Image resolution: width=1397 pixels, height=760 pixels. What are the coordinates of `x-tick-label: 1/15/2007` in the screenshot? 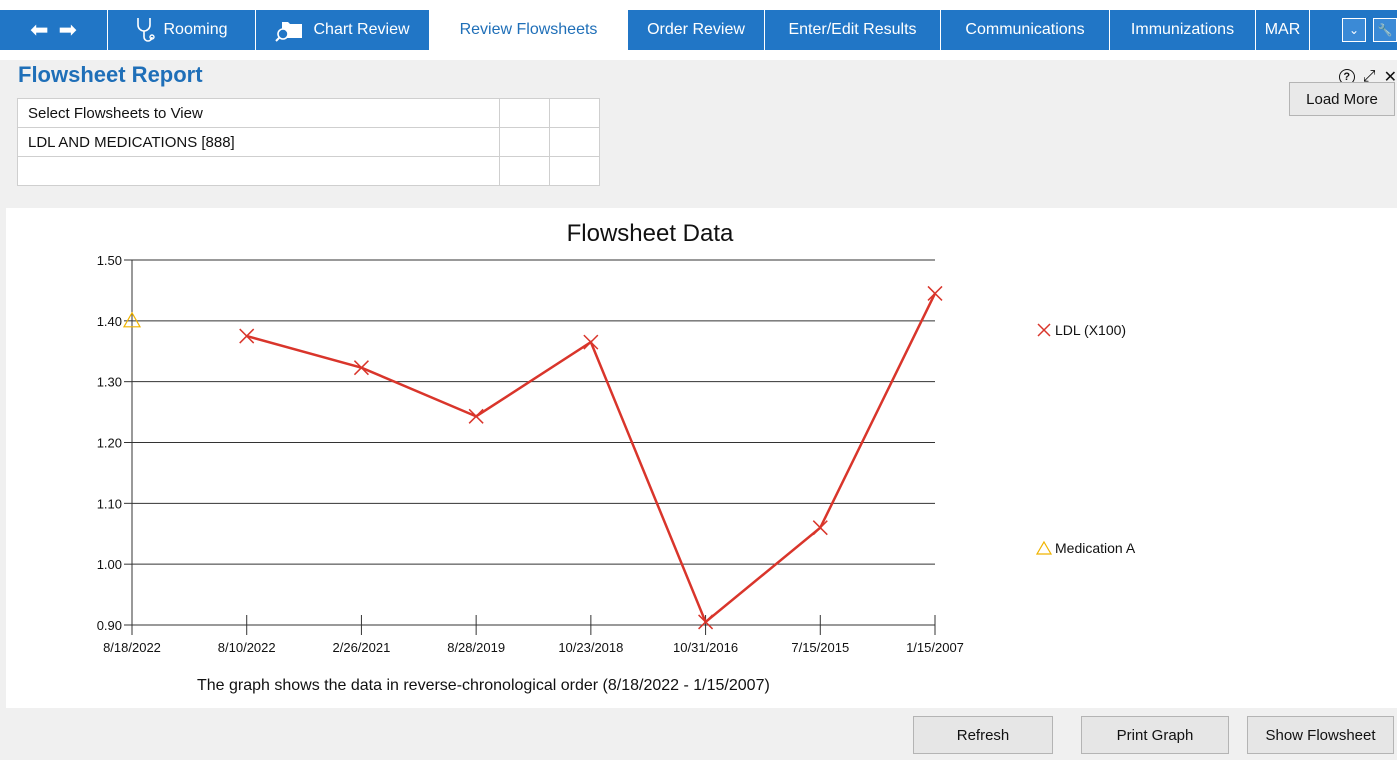 It's located at (935, 647).